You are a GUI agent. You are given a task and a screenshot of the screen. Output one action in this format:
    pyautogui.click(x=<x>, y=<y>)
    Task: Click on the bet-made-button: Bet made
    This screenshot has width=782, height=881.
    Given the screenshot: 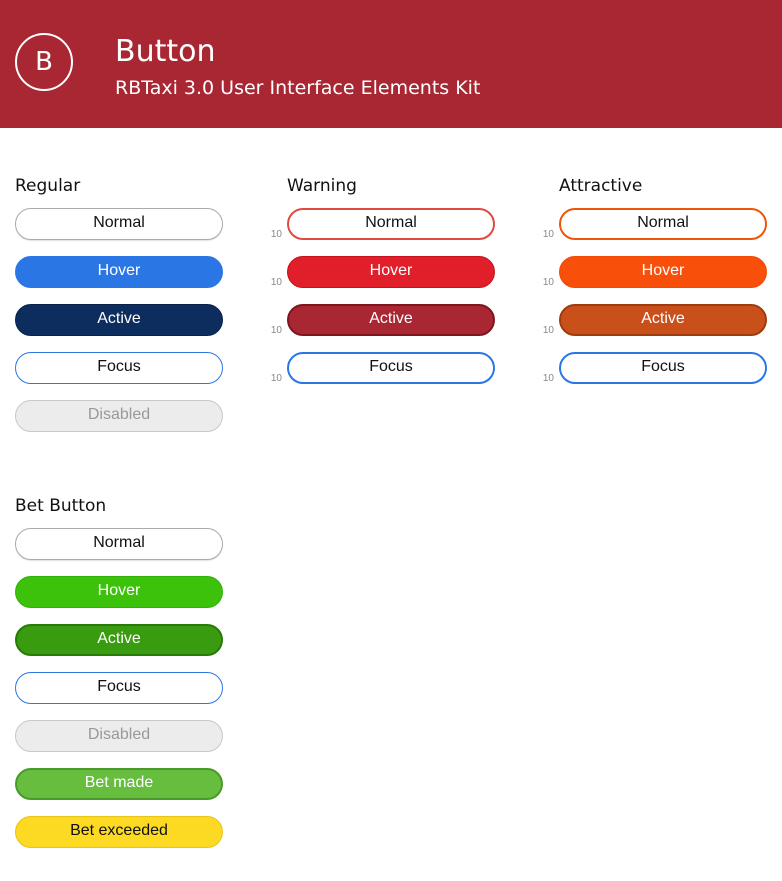 What is the action you would take?
    pyautogui.click(x=119, y=784)
    